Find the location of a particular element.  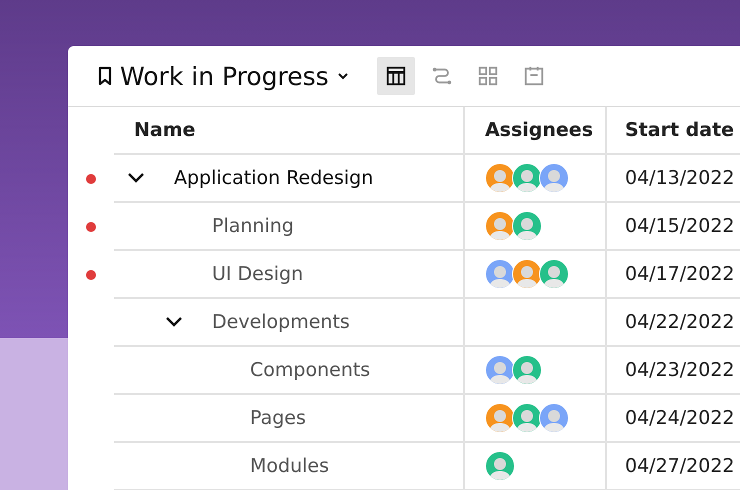

bookmark-icon is located at coordinates (105, 76).